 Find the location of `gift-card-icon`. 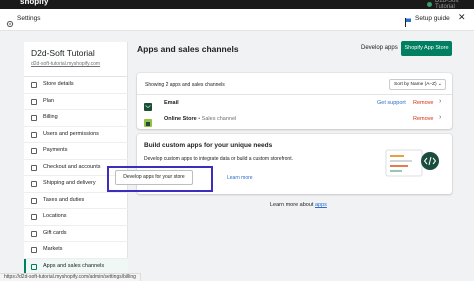

gift-card-icon is located at coordinates (34, 233).